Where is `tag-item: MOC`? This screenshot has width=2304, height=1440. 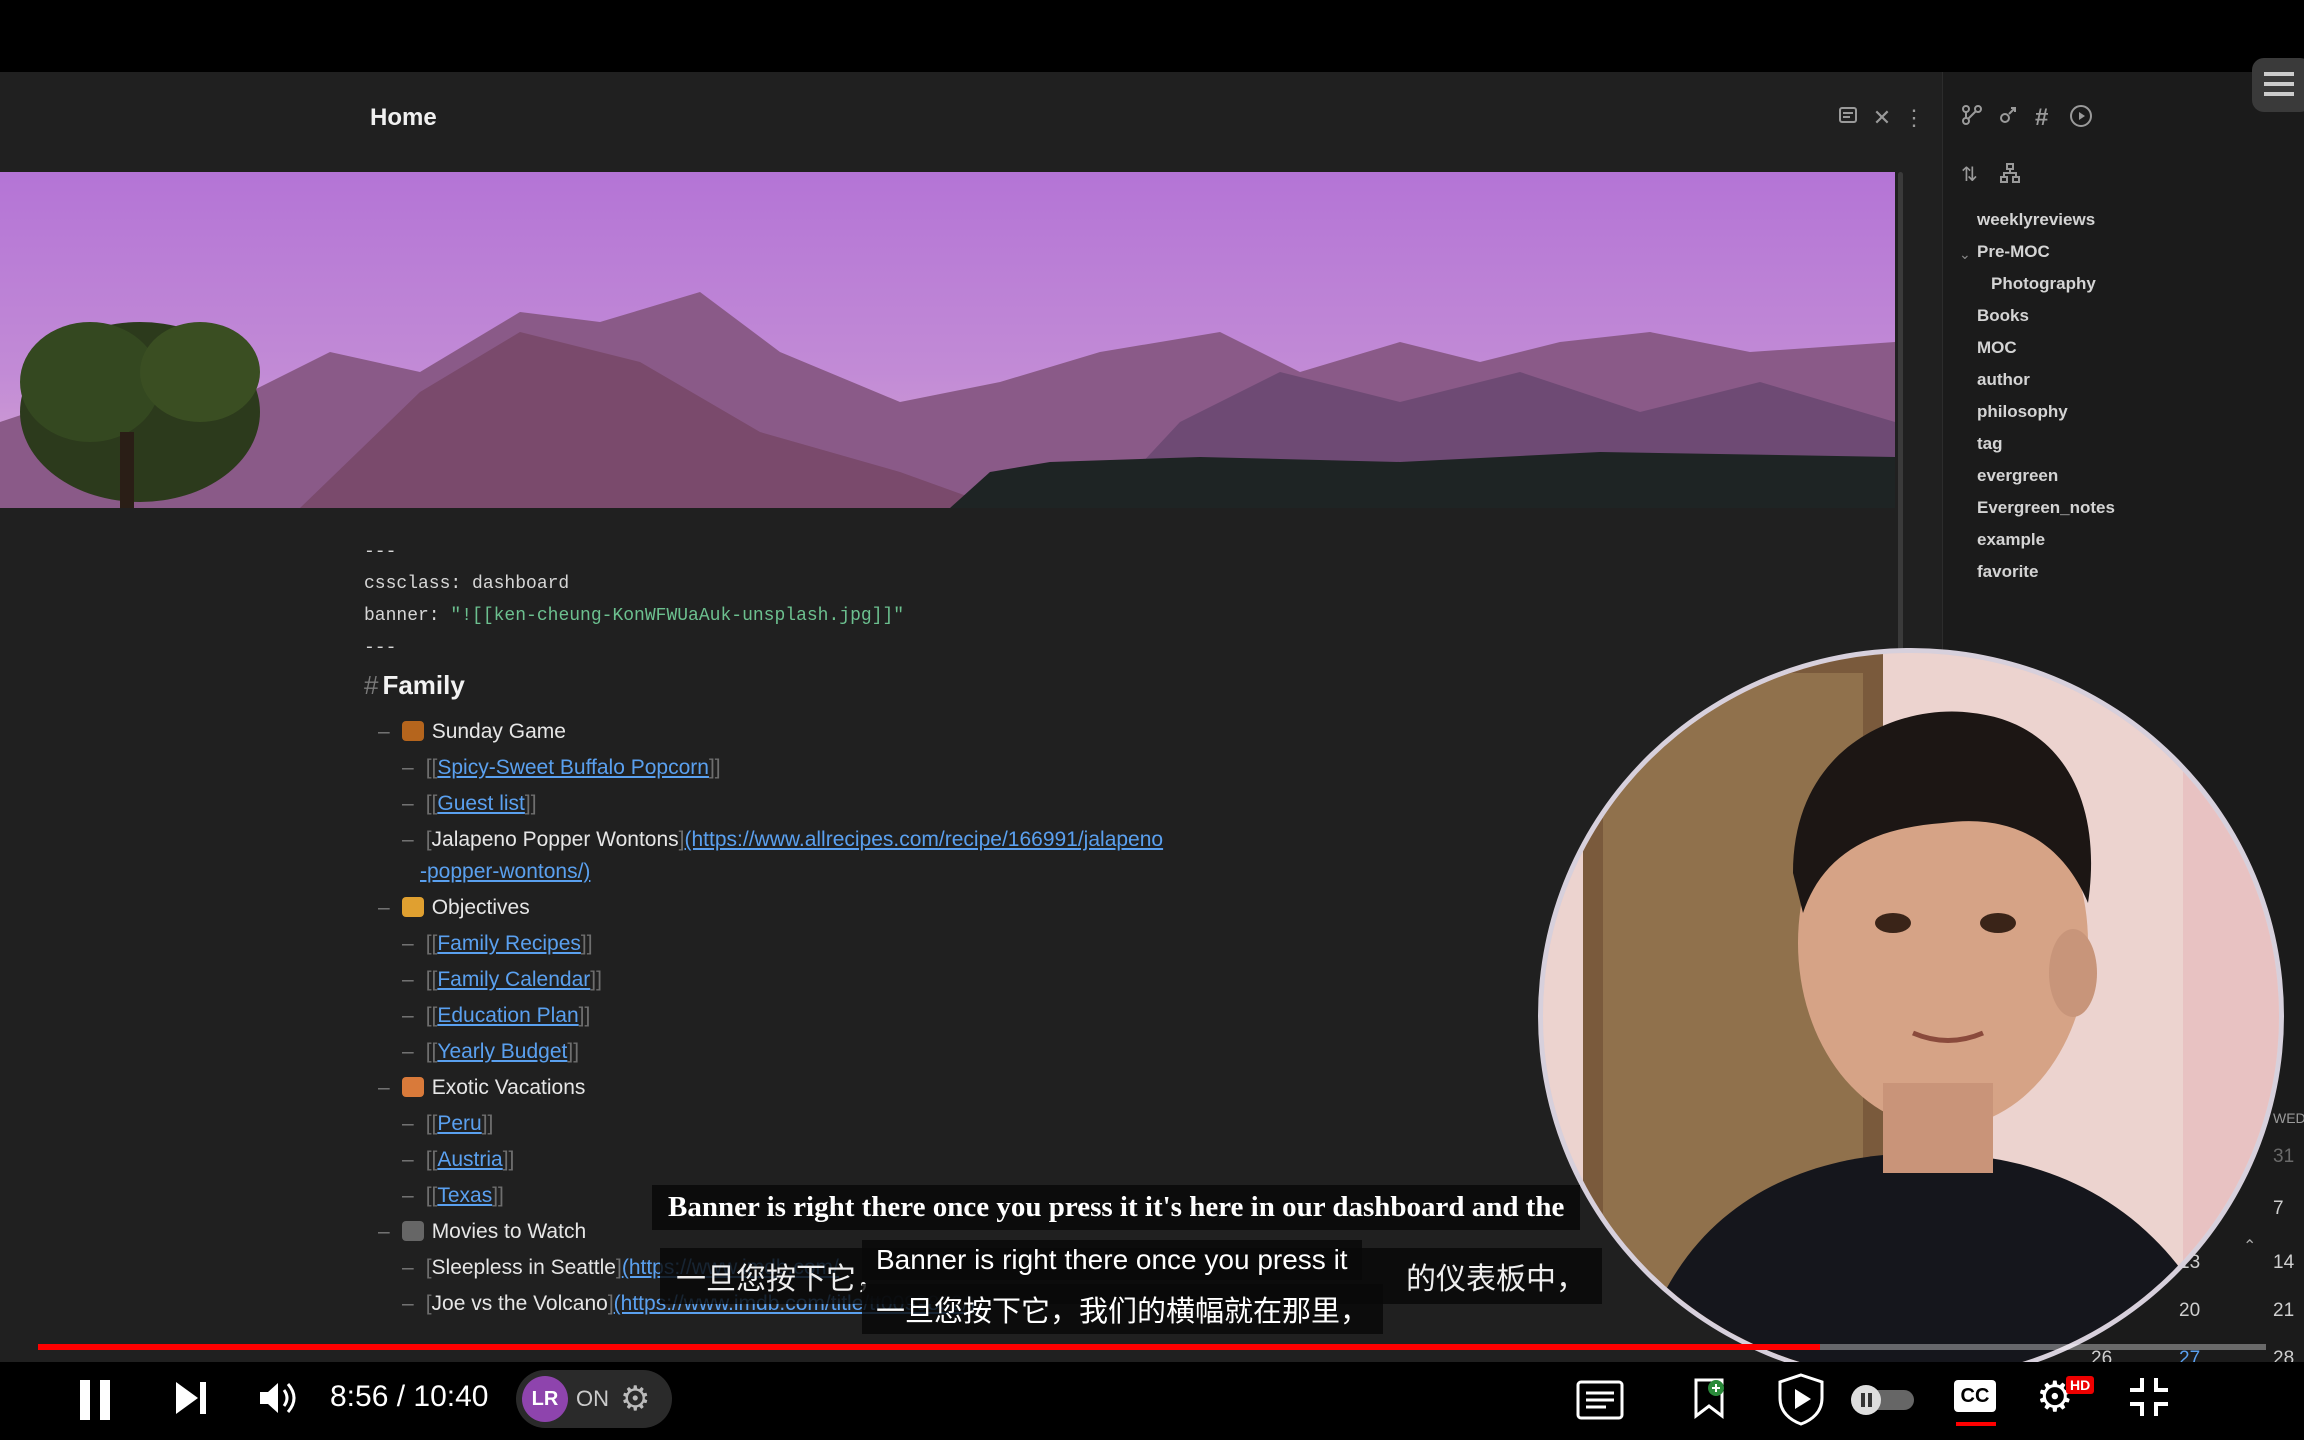 tag-item: MOC is located at coordinates (1997, 348).